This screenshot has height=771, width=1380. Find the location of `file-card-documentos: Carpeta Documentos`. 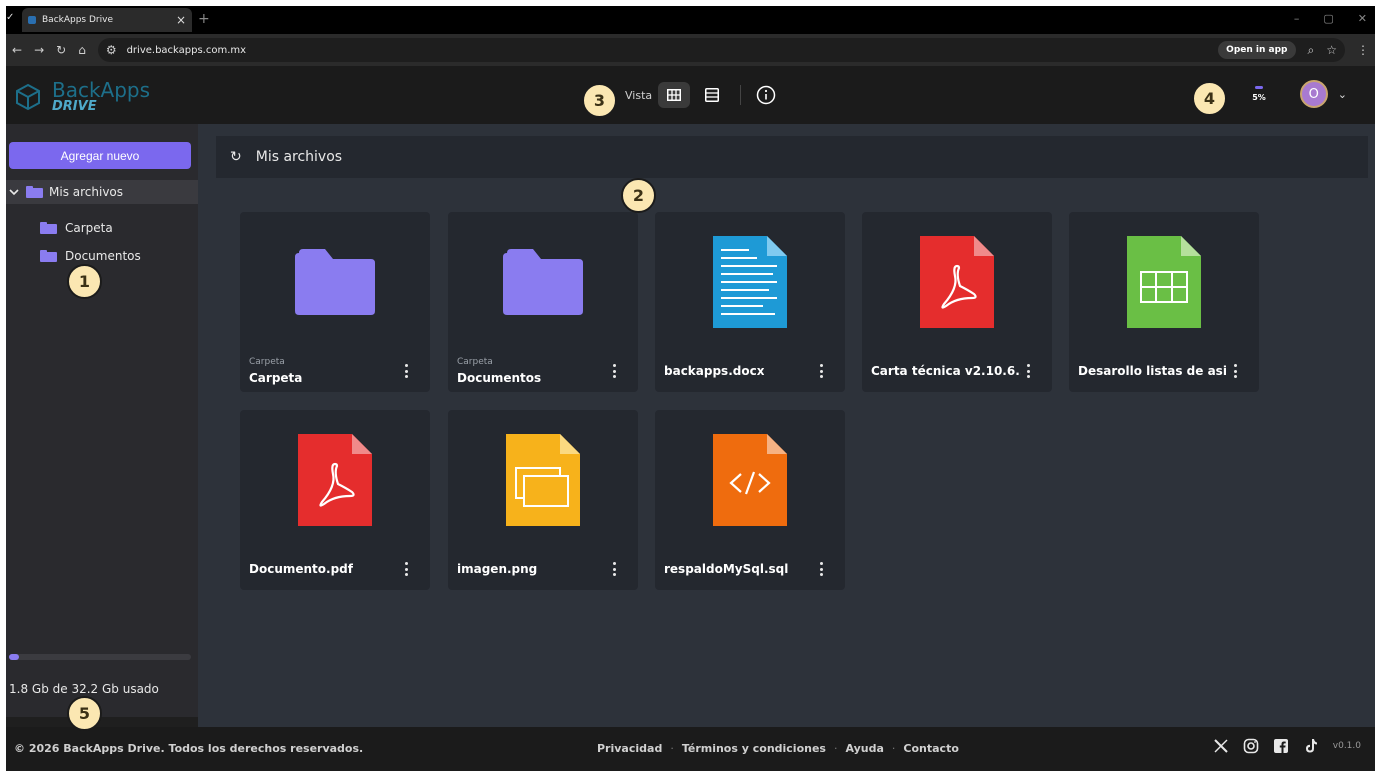

file-card-documentos: Carpeta Documentos is located at coordinates (543, 302).